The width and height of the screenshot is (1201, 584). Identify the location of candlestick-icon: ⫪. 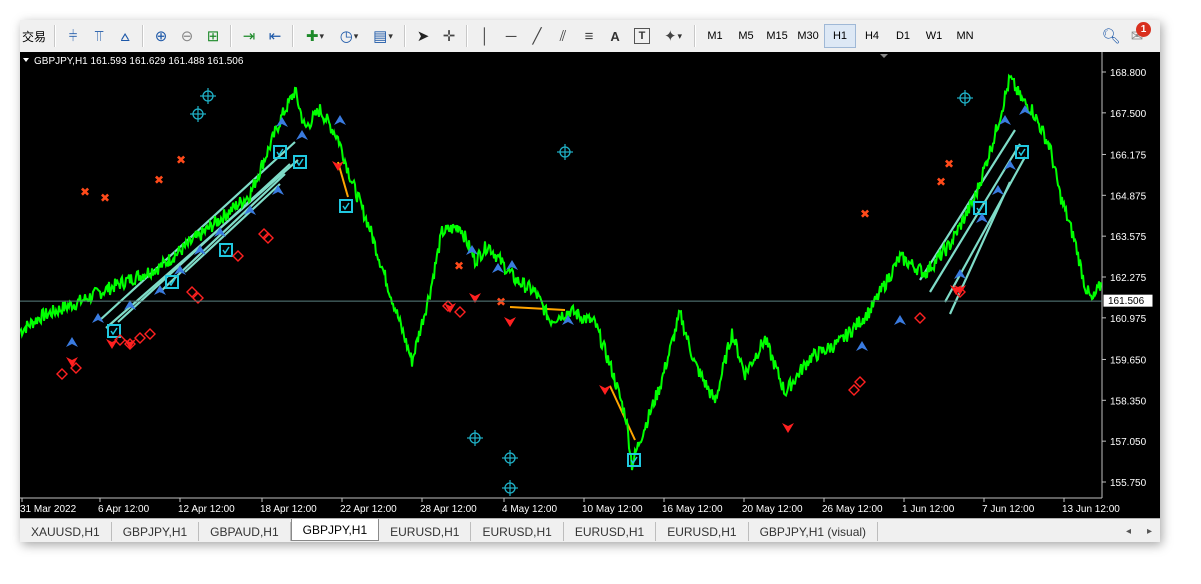
(99, 36).